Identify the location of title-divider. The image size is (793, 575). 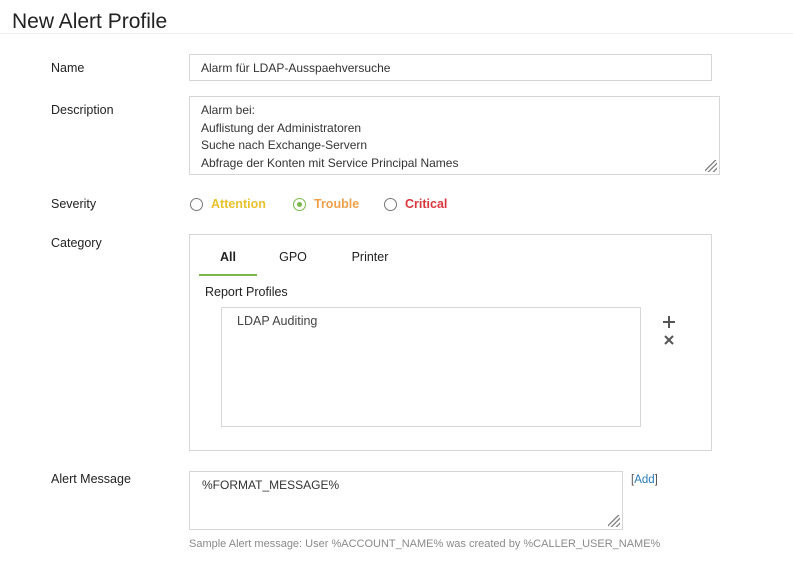
(396, 33).